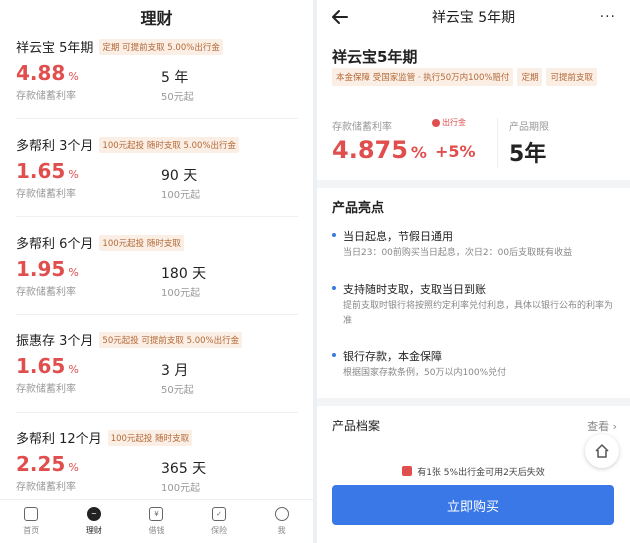 The width and height of the screenshot is (630, 543). What do you see at coordinates (528, 154) in the screenshot?
I see `product-term-value: 5年` at bounding box center [528, 154].